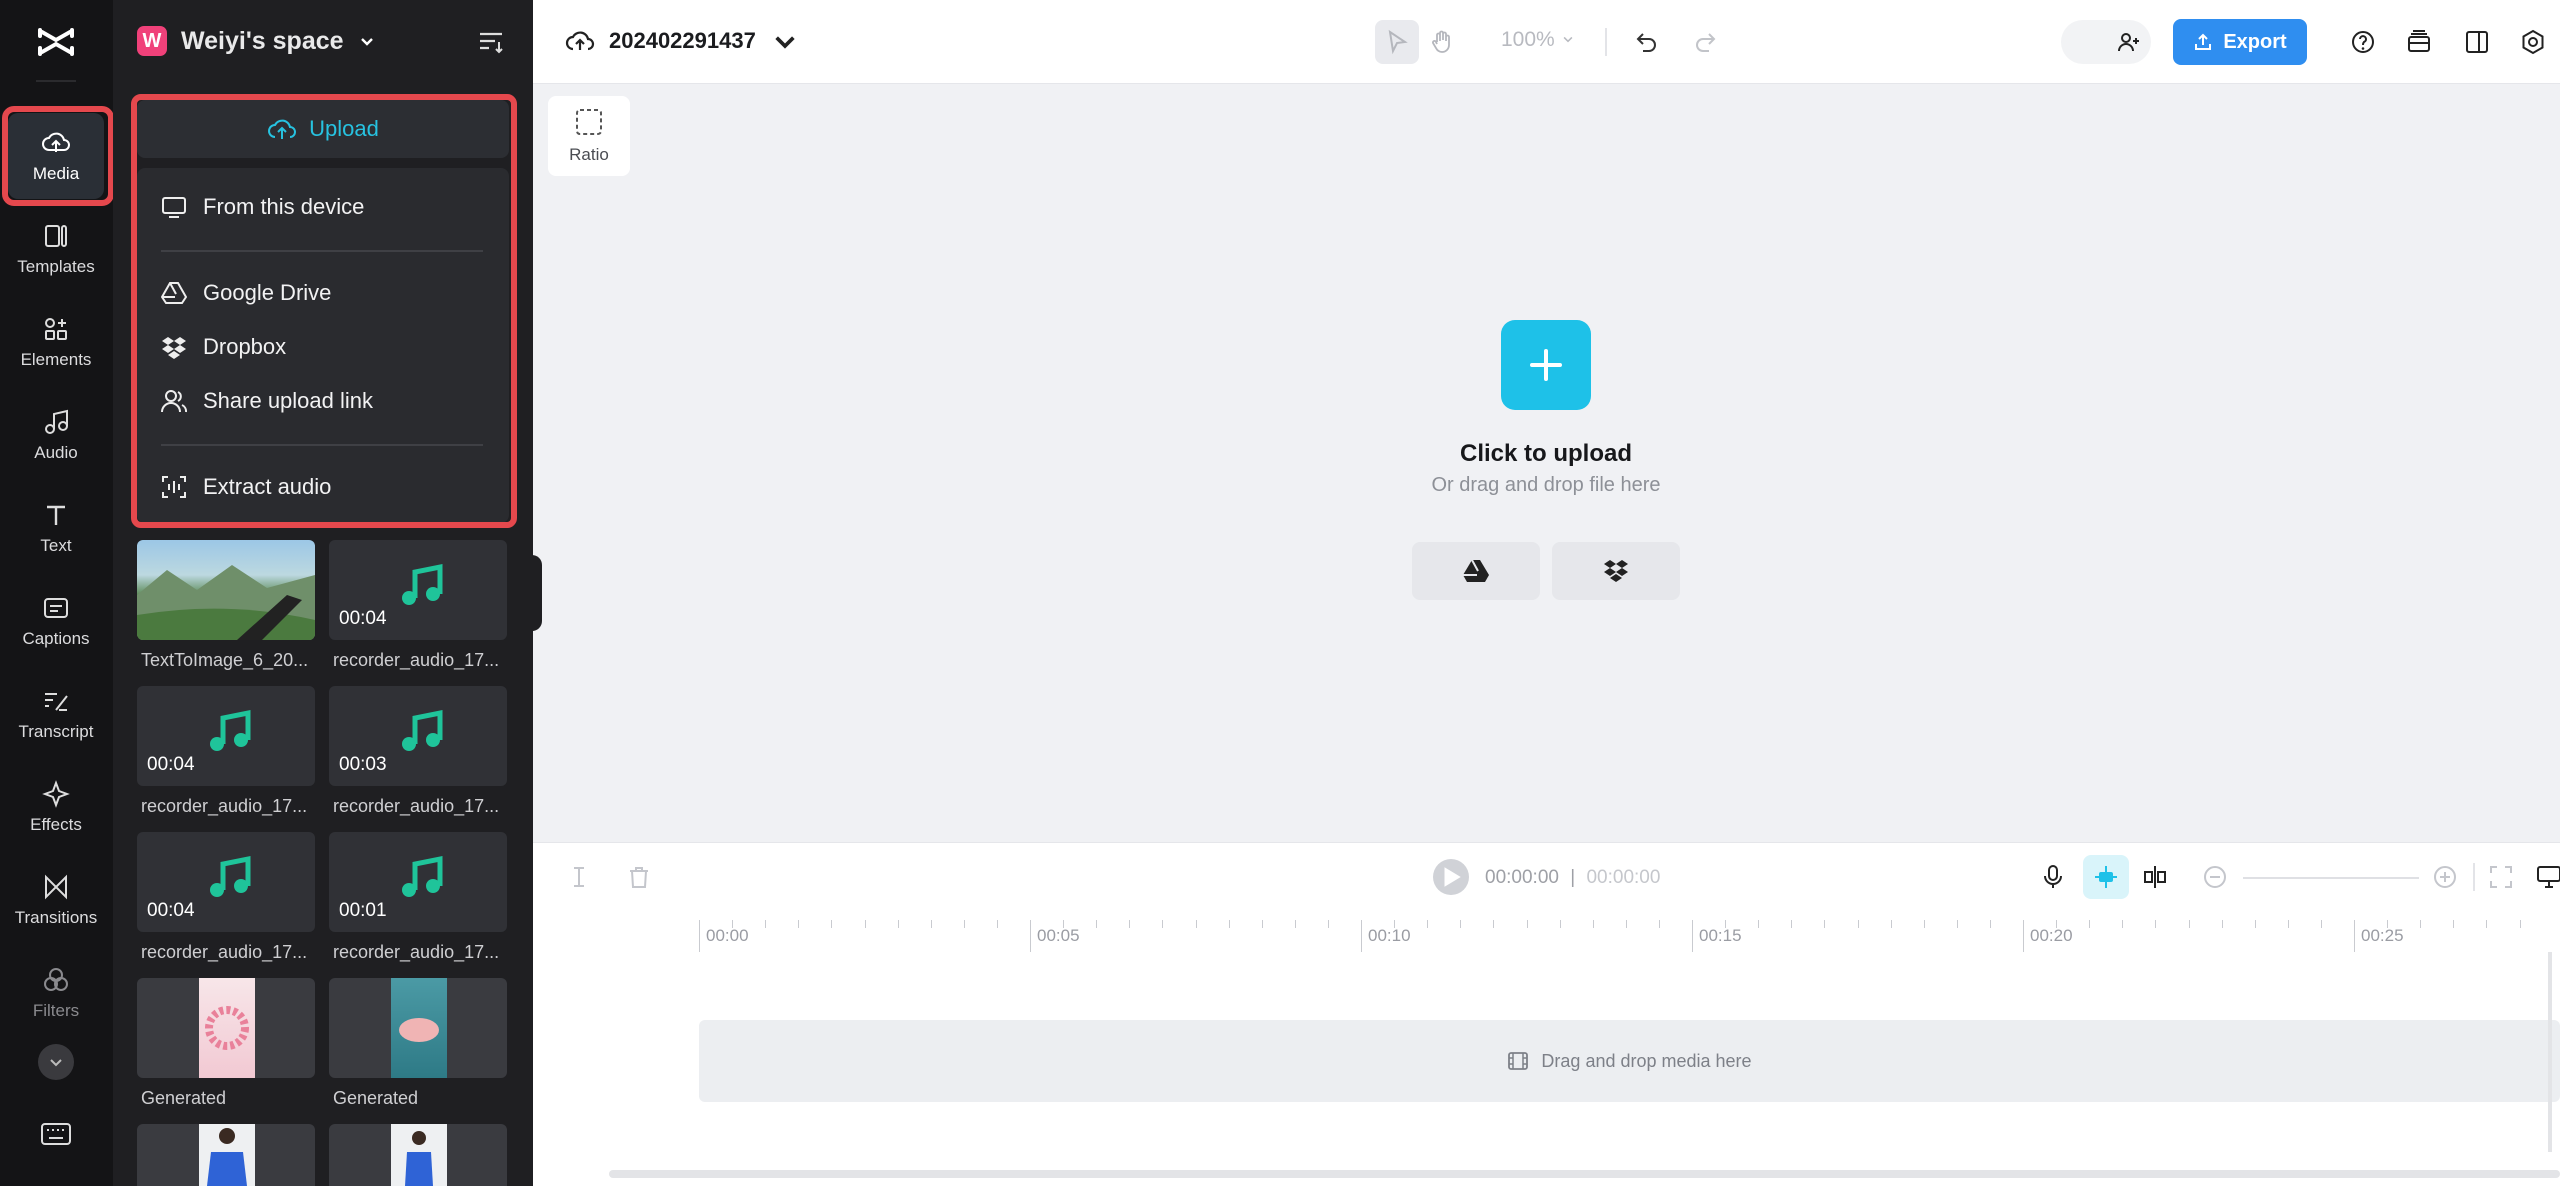  I want to click on zoom-out-button, so click(2215, 877).